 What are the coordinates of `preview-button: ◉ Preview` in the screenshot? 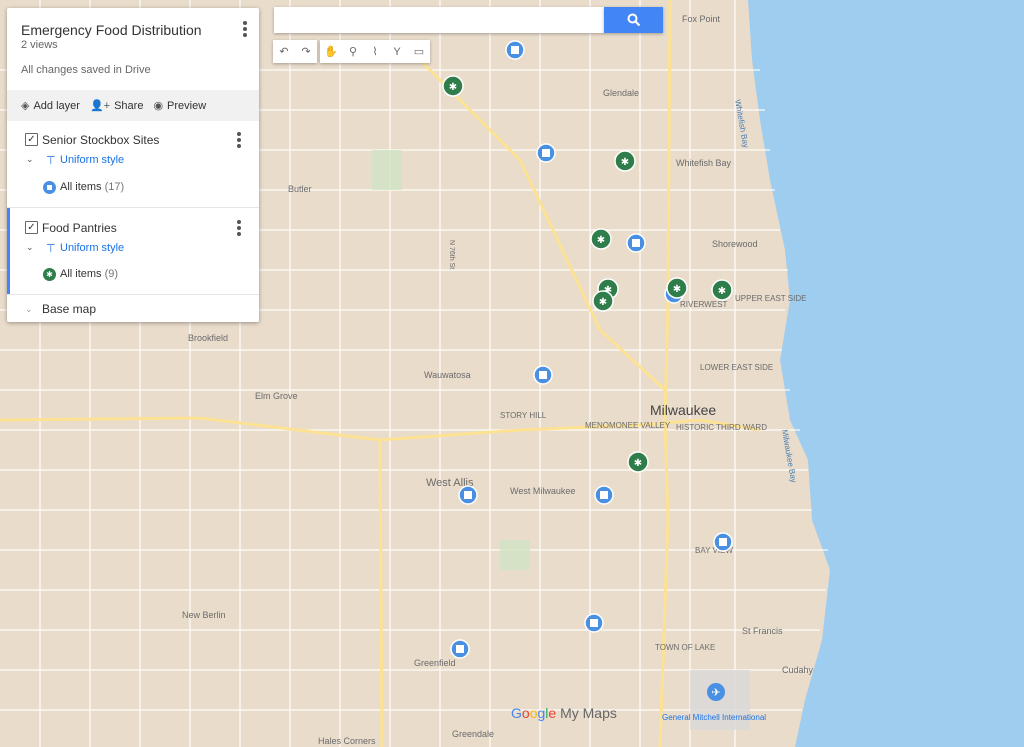 It's located at (180, 106).